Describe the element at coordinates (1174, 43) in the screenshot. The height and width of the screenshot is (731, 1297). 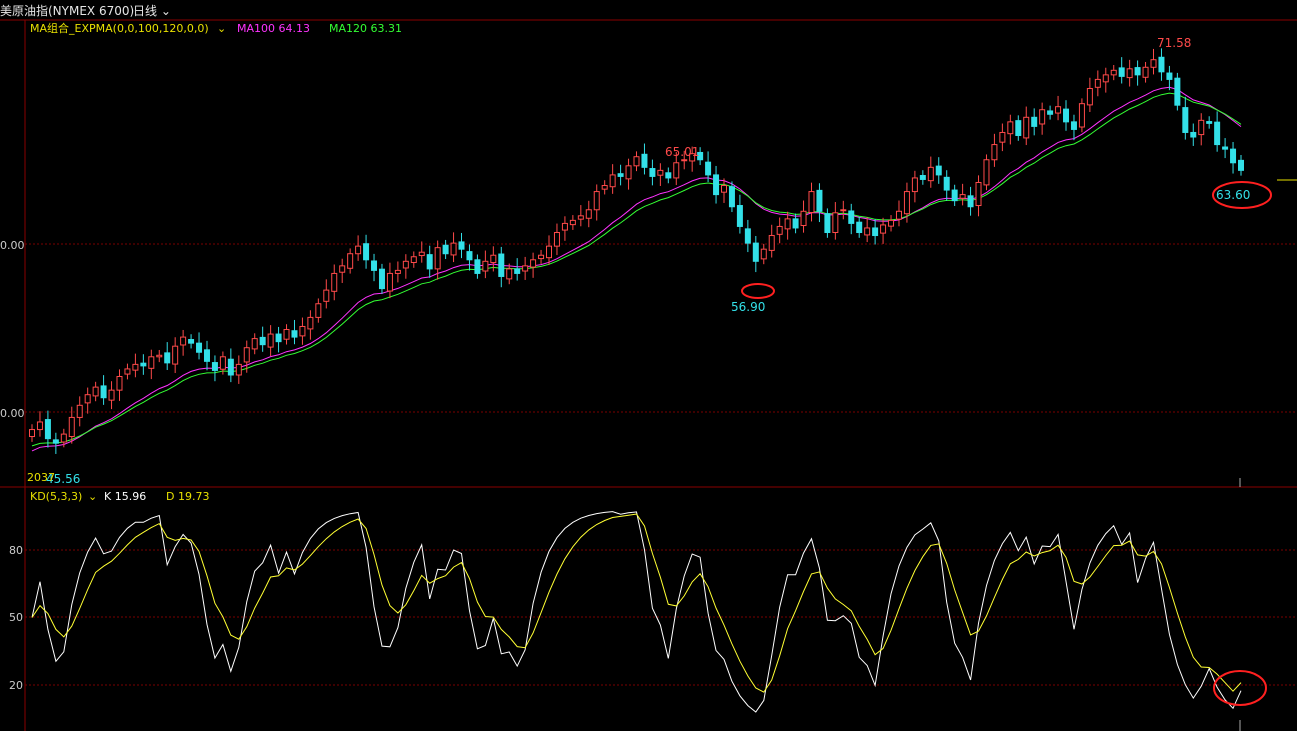
I see `high-price-label: 71.58` at that location.